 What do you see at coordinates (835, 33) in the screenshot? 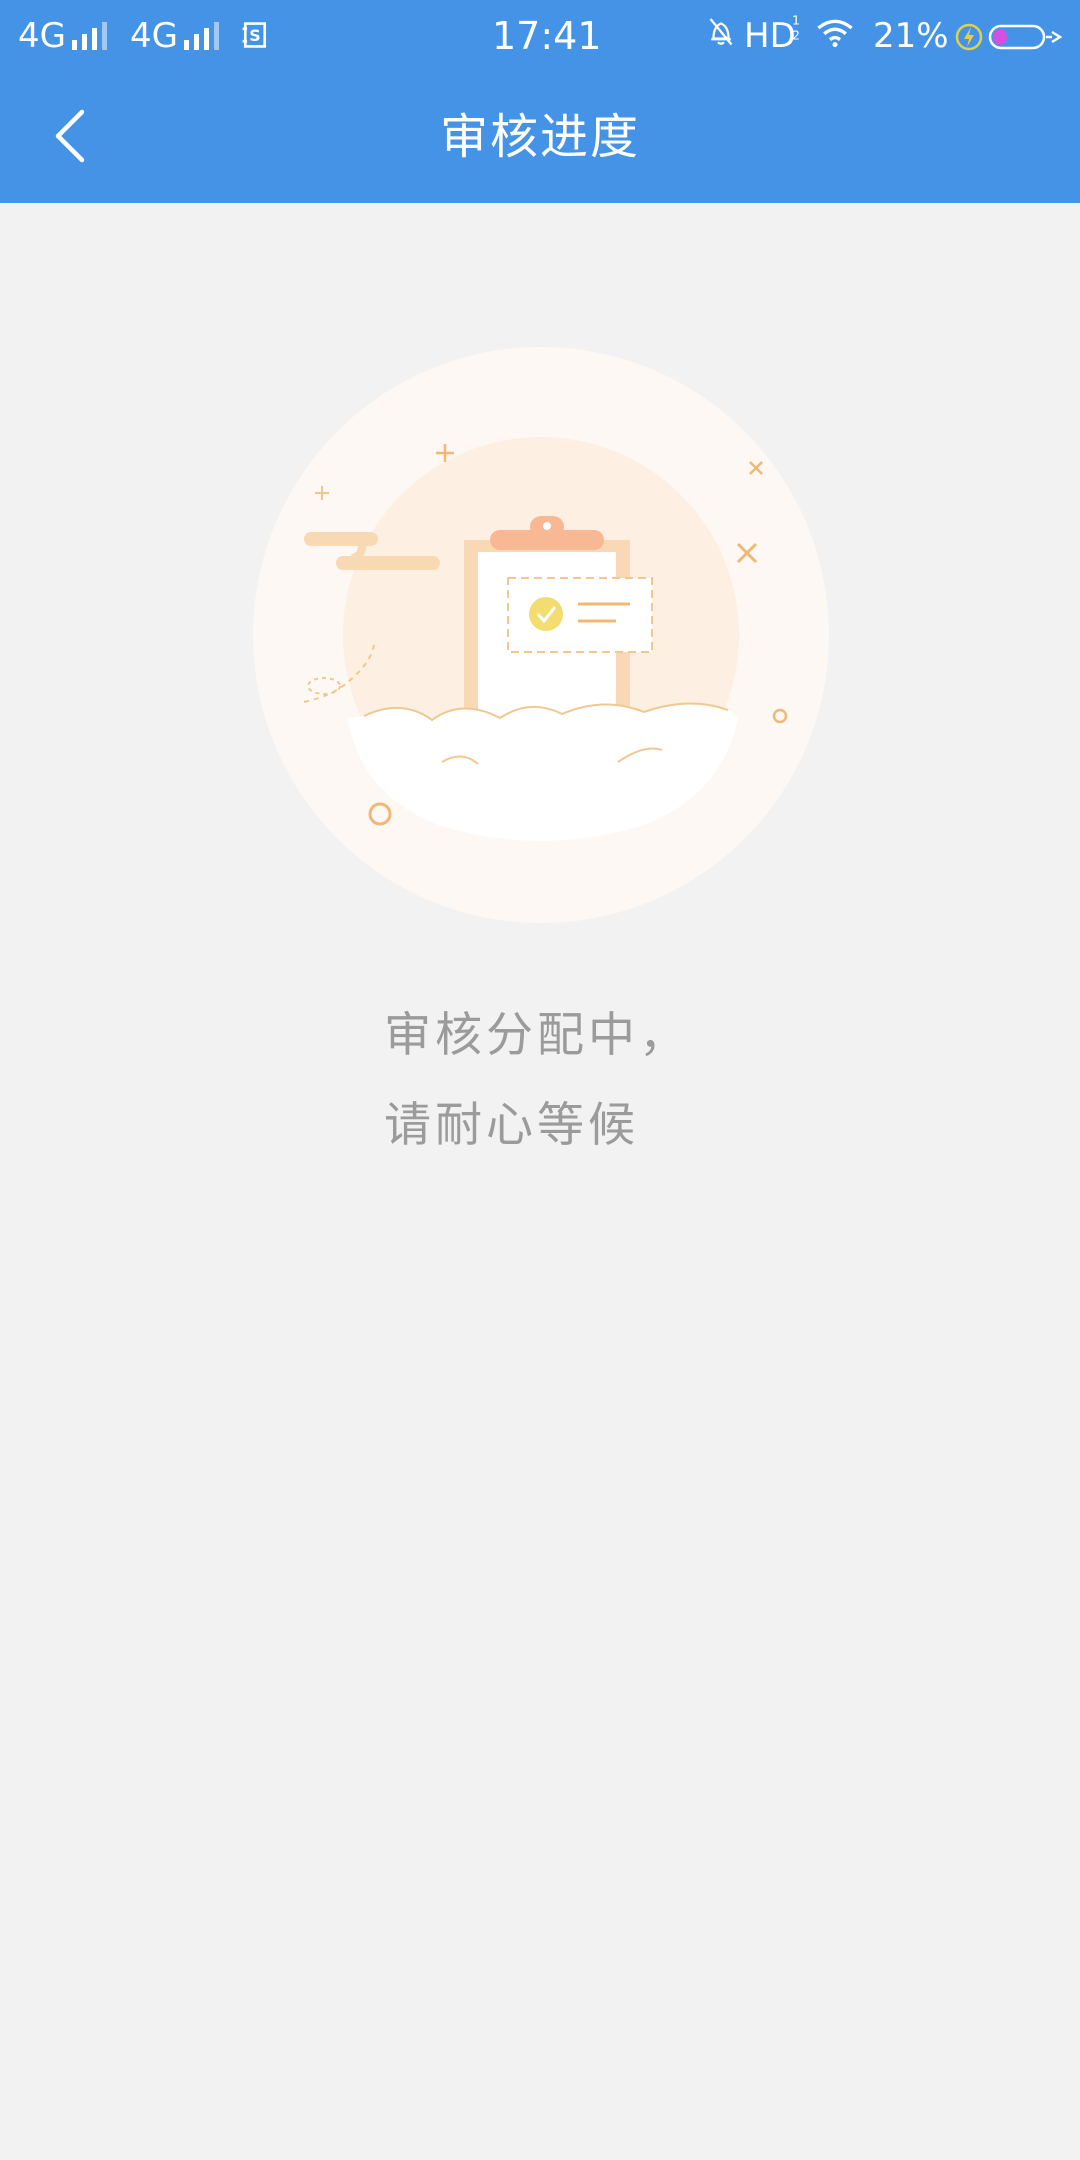
I see `wifi-icon` at bounding box center [835, 33].